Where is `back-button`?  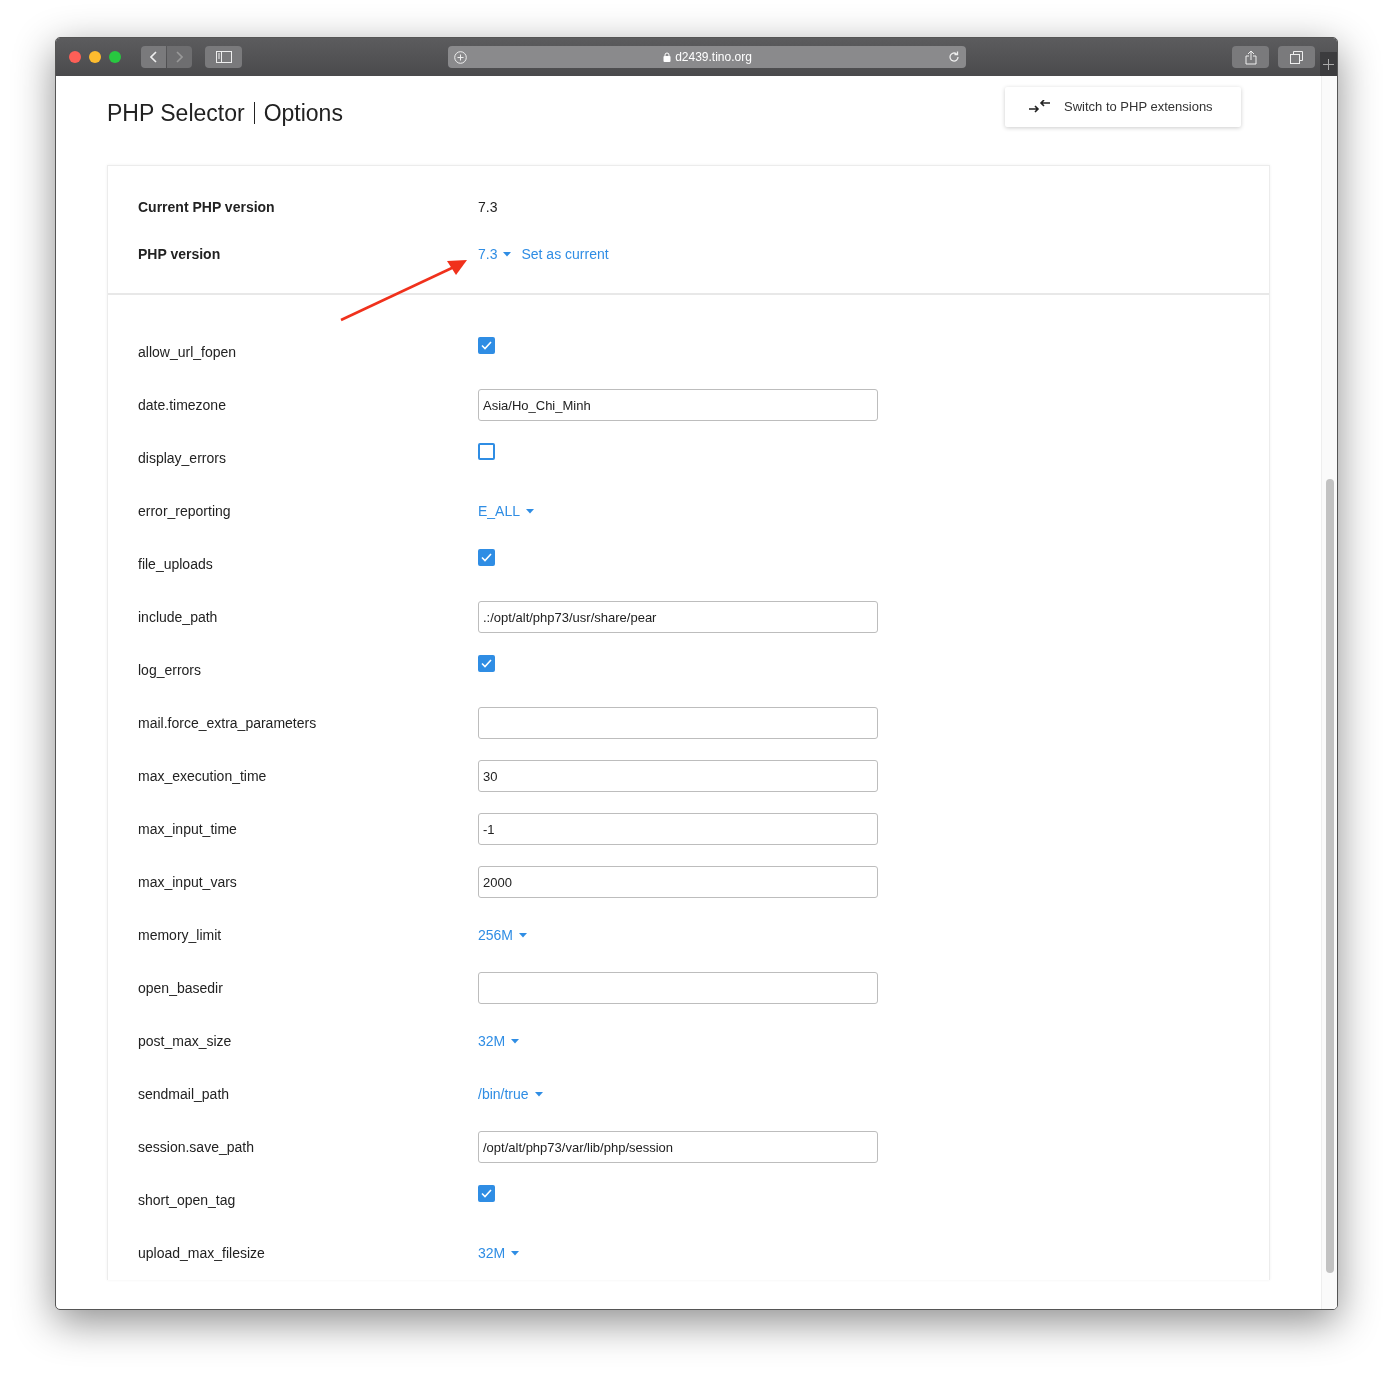
back-button is located at coordinates (153, 57).